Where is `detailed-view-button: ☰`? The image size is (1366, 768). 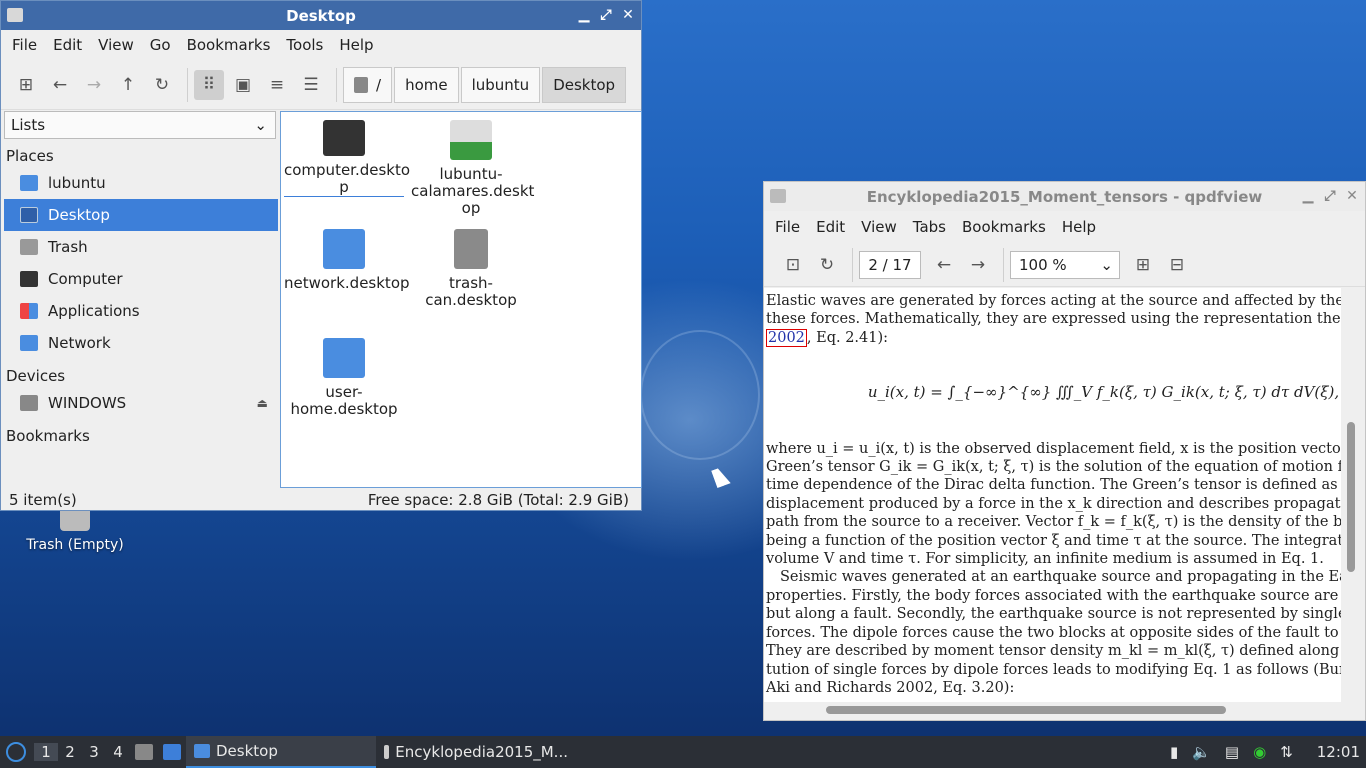
detailed-view-button: ☰ is located at coordinates (311, 85).